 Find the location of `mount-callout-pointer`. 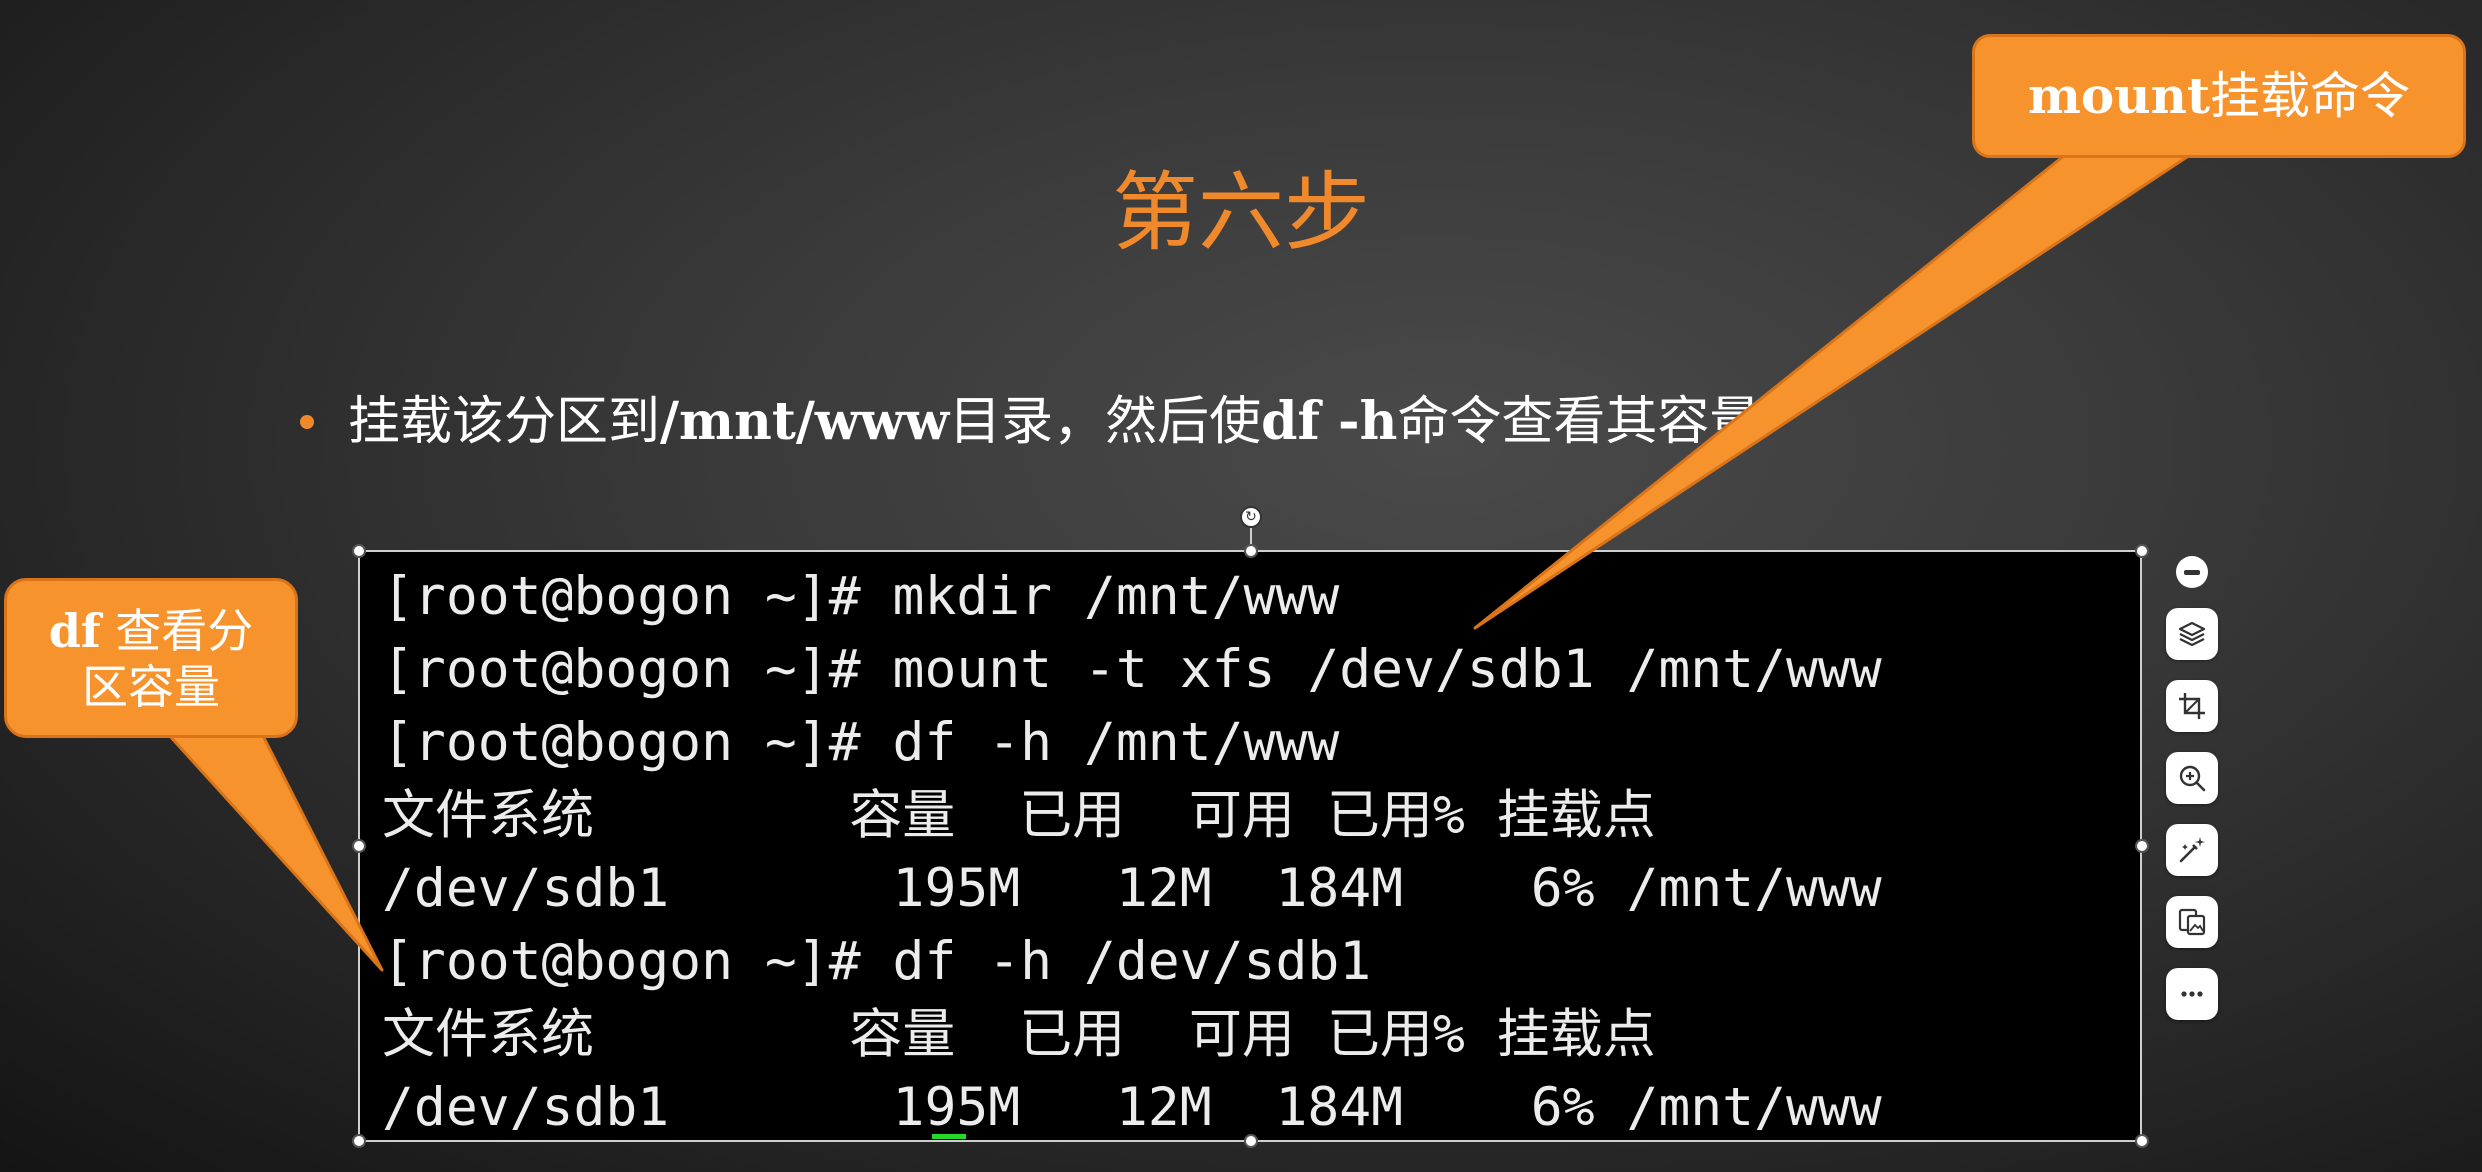

mount-callout-pointer is located at coordinates (1832, 391).